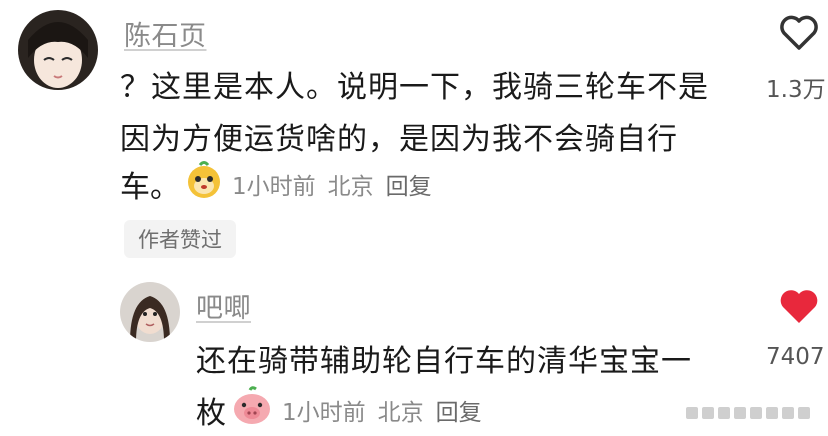 The height and width of the screenshot is (436, 828). Describe the element at coordinates (796, 90) in the screenshot. I see `like-count: 1.3万` at that location.